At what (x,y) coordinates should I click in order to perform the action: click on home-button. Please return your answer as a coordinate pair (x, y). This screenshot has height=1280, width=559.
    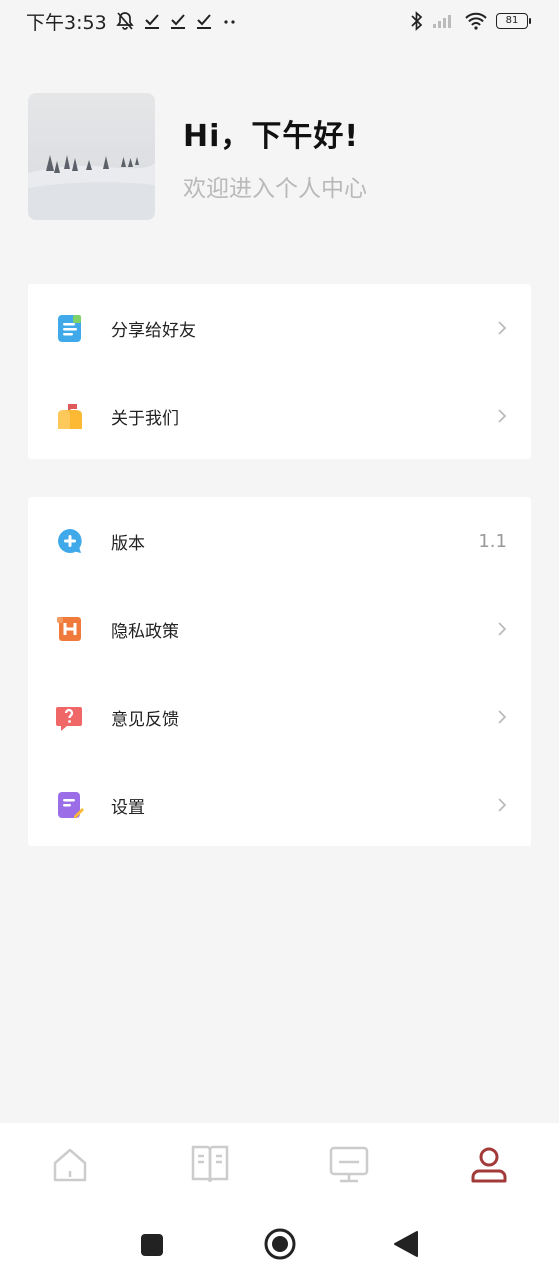
    Looking at the image, I should click on (280, 1246).